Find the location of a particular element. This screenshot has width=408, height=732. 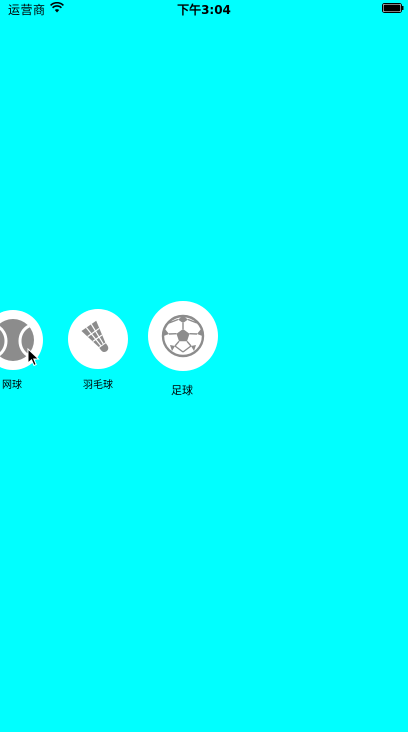

mouse-cursor-icon is located at coordinates (33, 357).